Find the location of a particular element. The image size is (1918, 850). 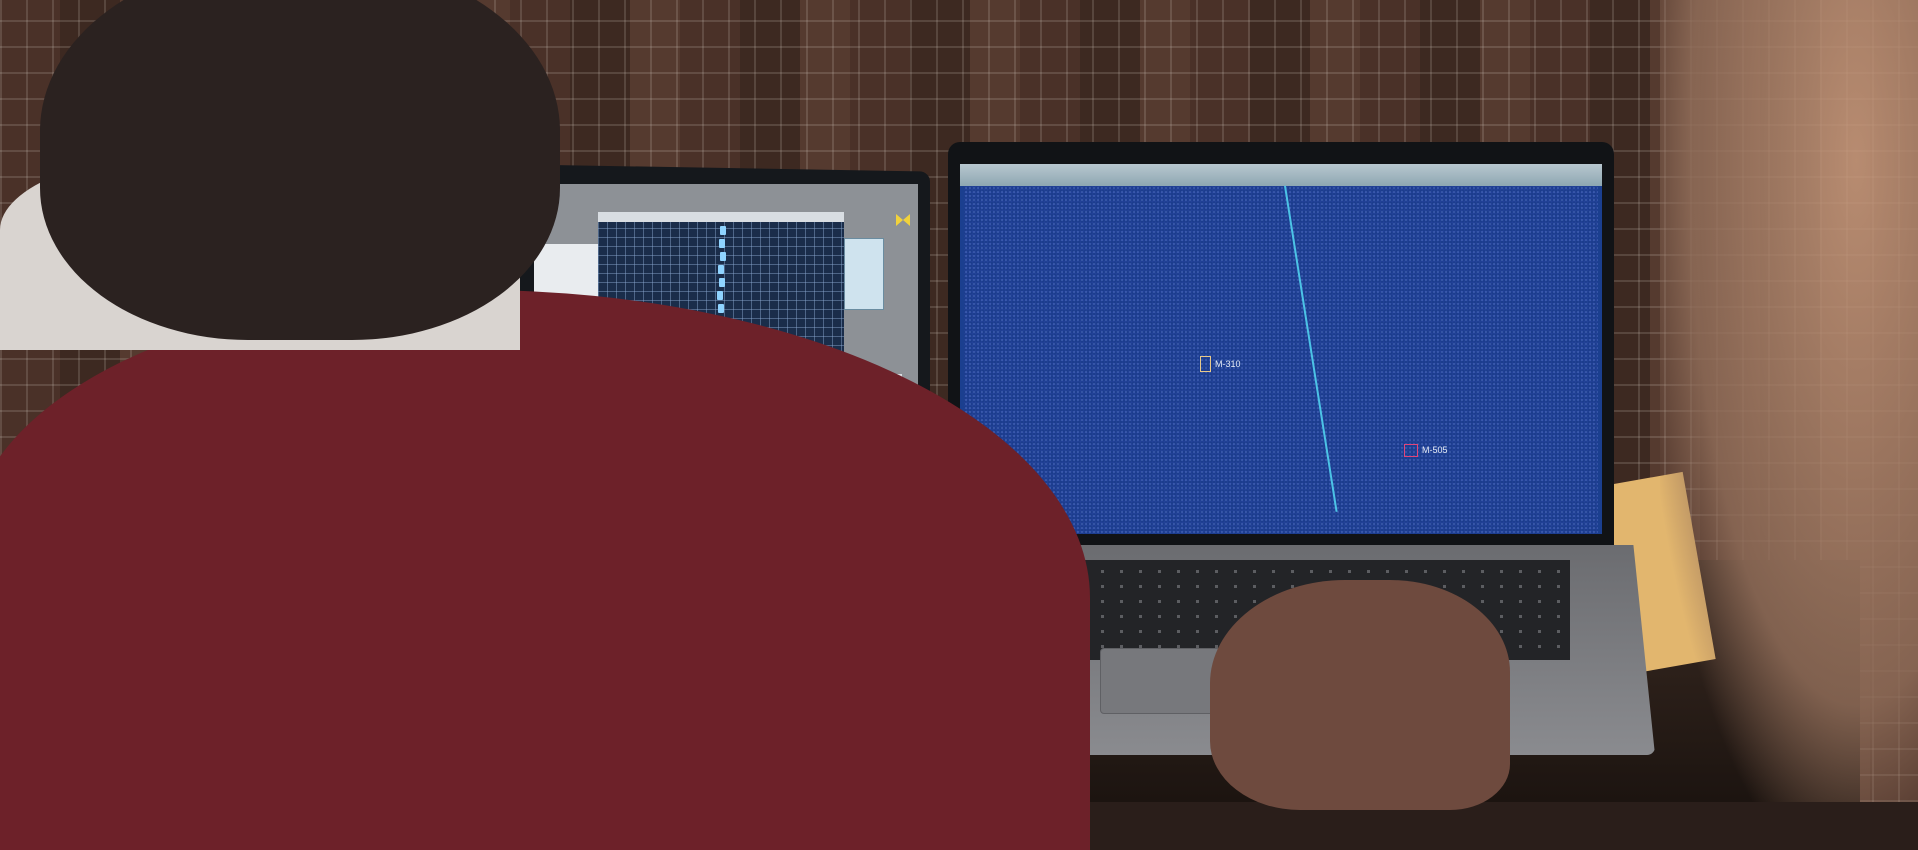

right-laptop-screen: M-310 M-505 is located at coordinates (1281, 349).